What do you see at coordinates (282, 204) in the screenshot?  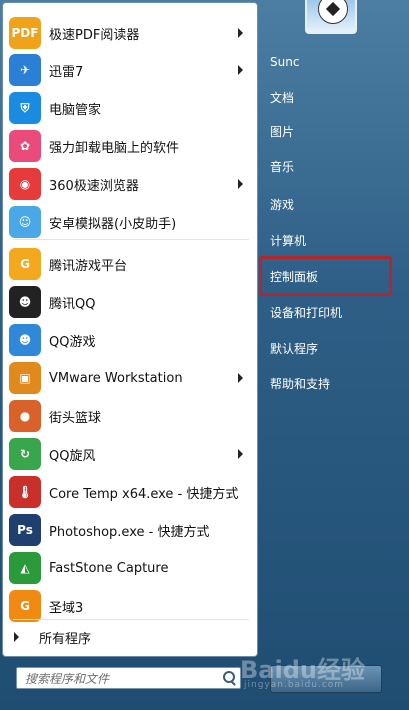 I see `menu-games: 游戏` at bounding box center [282, 204].